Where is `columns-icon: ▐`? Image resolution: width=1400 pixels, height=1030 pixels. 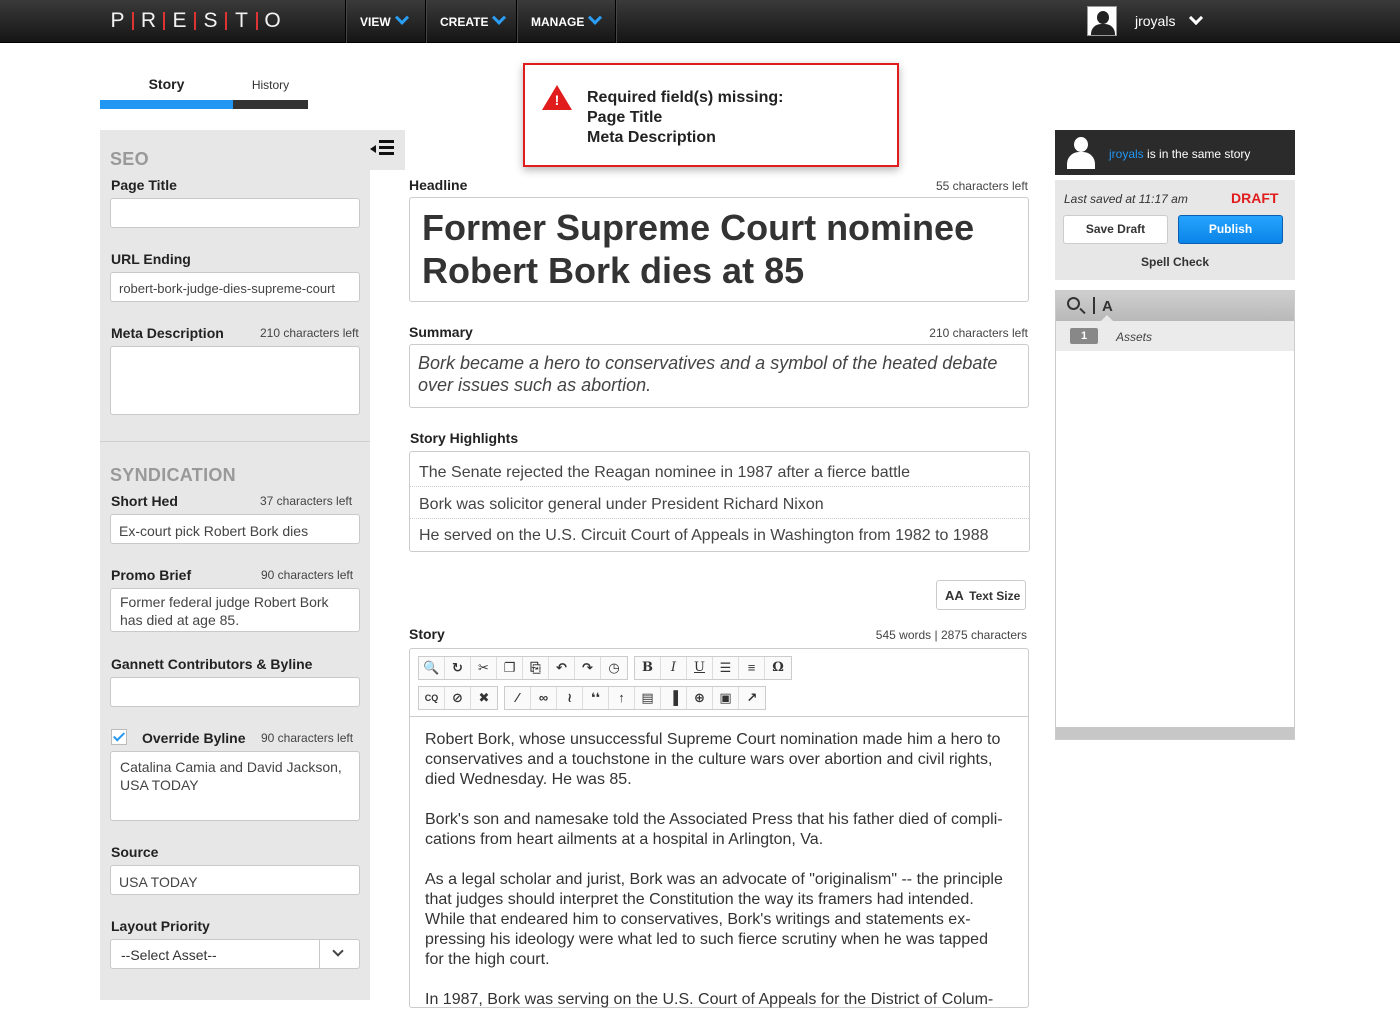 columns-icon: ▐ is located at coordinates (674, 698).